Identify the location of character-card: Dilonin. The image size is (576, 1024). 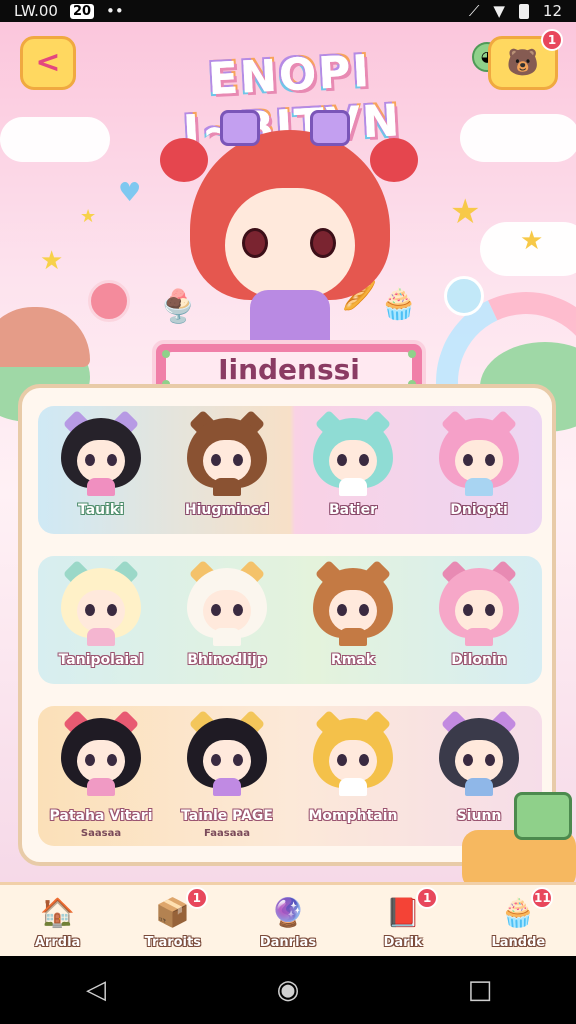
(479, 620).